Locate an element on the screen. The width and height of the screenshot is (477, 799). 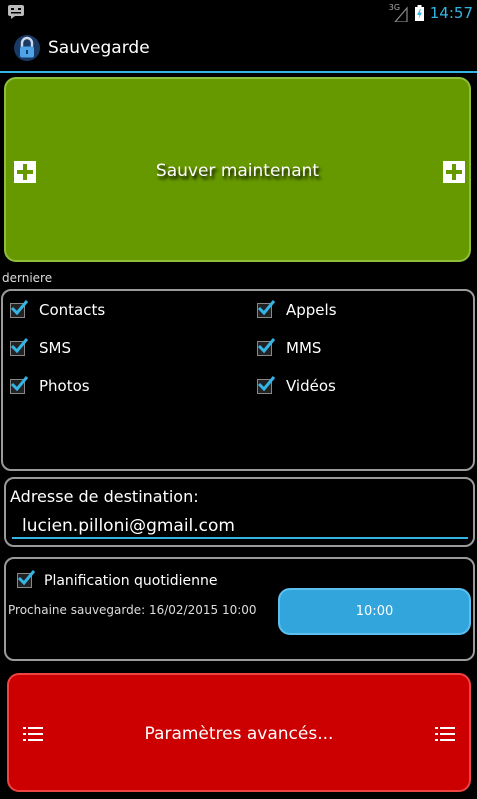
email-field is located at coordinates (240, 527).